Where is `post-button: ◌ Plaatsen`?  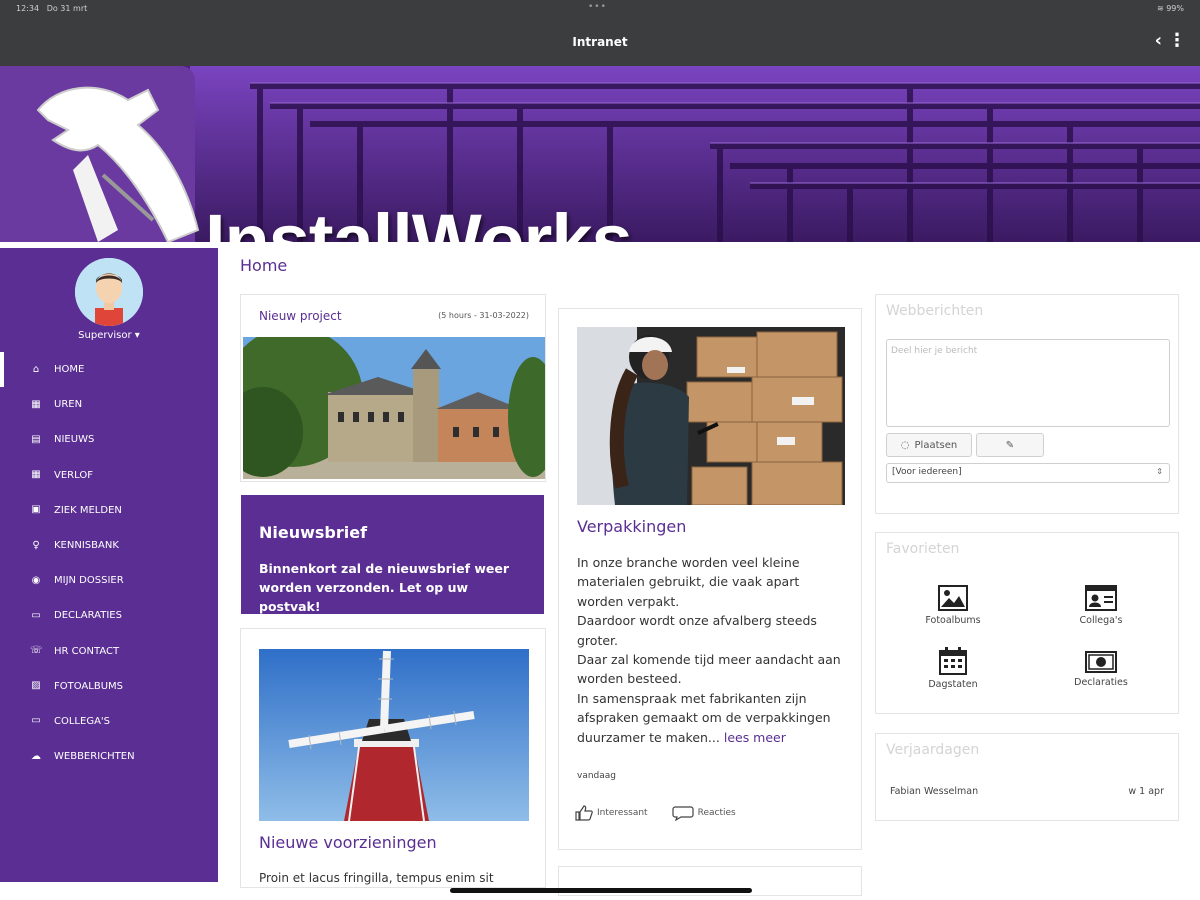
post-button: ◌ Plaatsen is located at coordinates (929, 445).